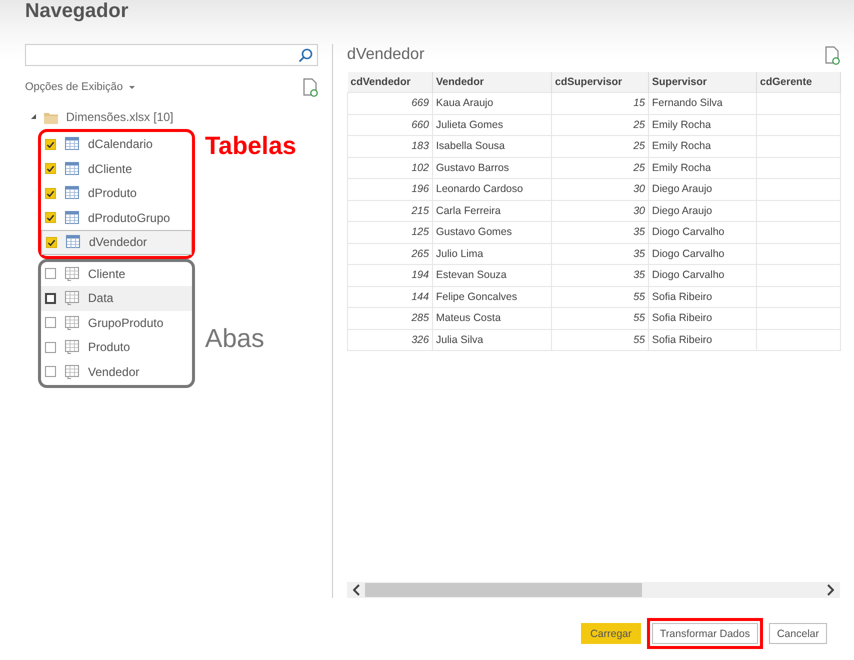 The height and width of the screenshot is (660, 854). I want to click on tree-item: dCliente, so click(116, 168).